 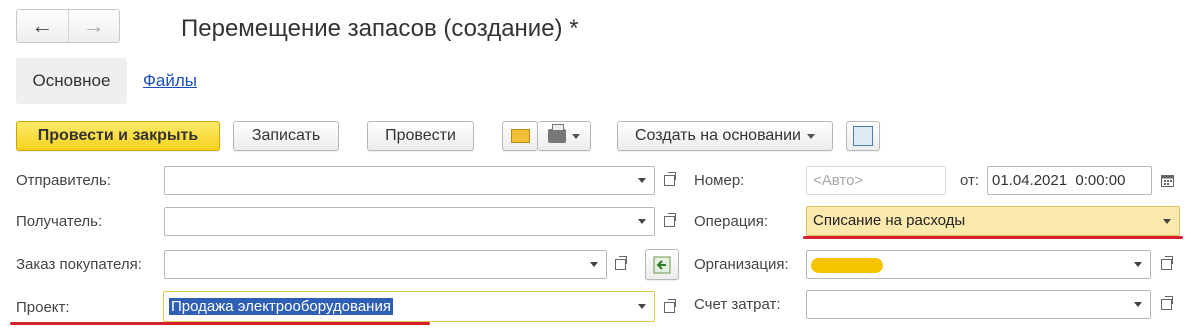 What do you see at coordinates (847, 265) in the screenshot?
I see `redacted-mark` at bounding box center [847, 265].